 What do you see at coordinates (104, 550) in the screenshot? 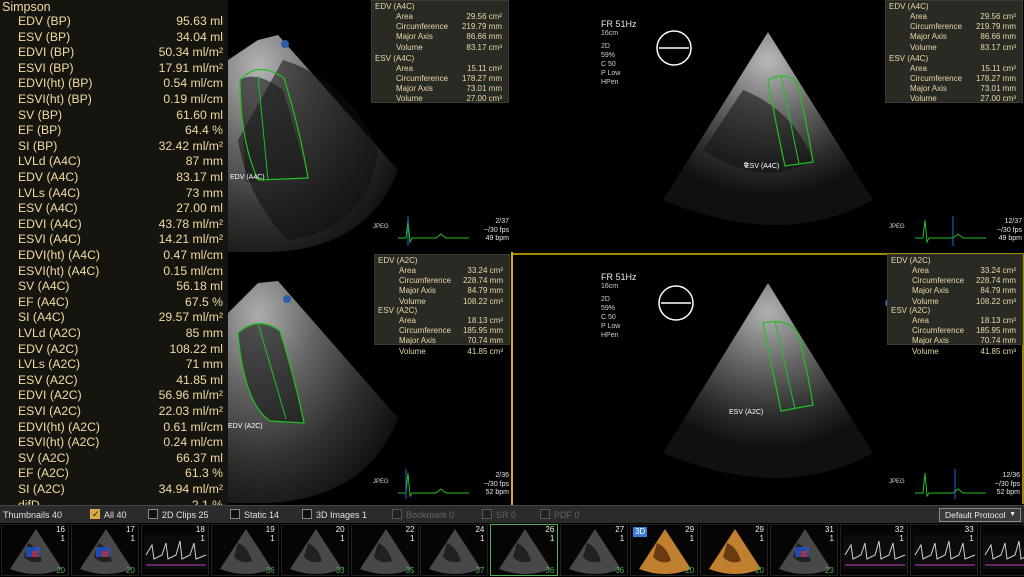
I see `thumbnail: 17 1 20` at bounding box center [104, 550].